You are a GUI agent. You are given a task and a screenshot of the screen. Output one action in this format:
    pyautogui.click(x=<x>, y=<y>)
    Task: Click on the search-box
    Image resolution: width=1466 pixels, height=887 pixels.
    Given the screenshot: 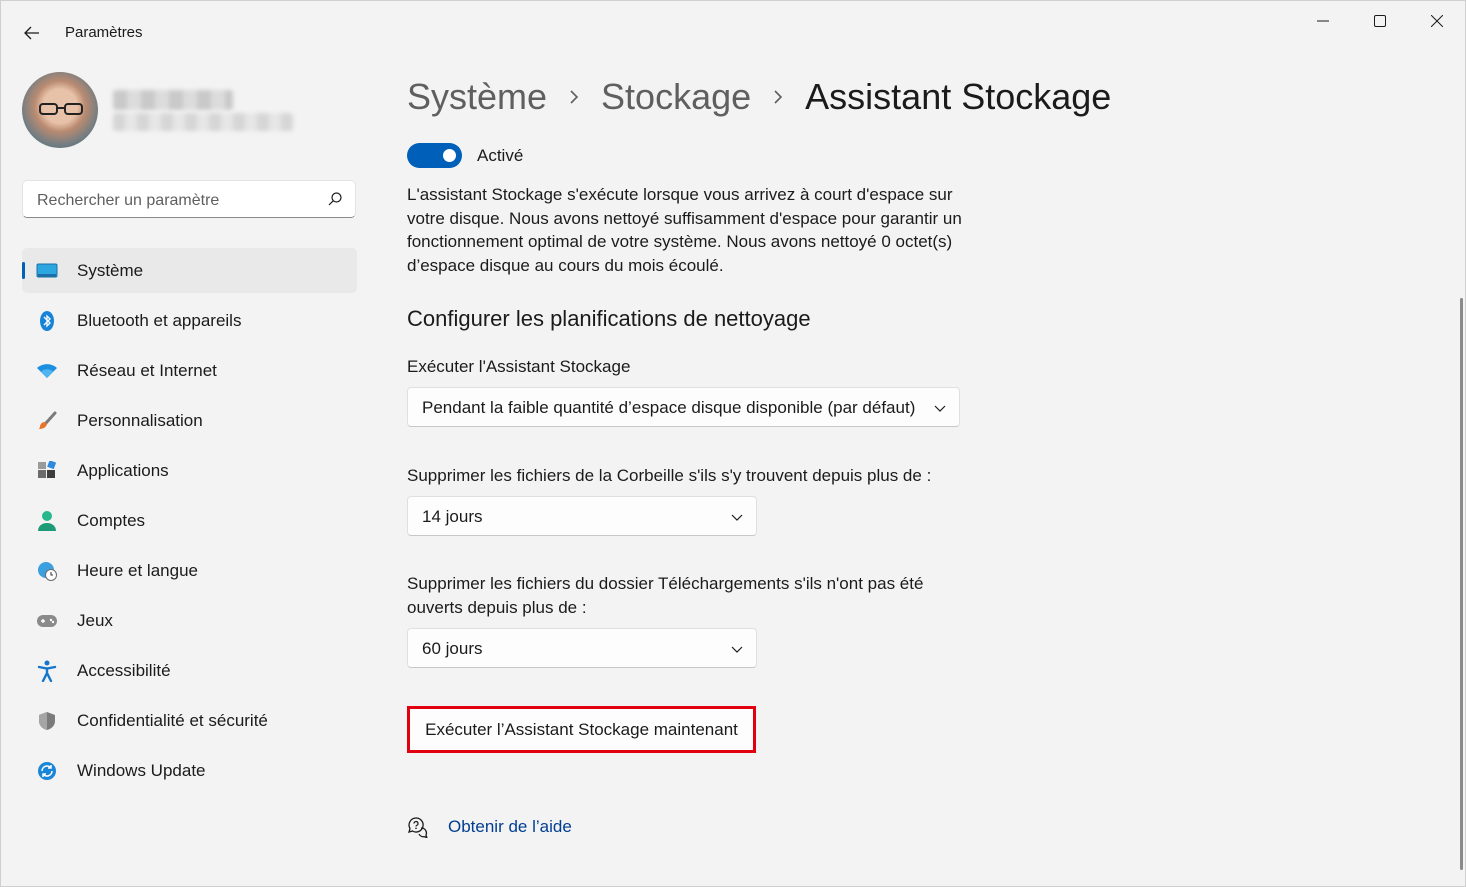 What is the action you would take?
    pyautogui.click(x=189, y=199)
    